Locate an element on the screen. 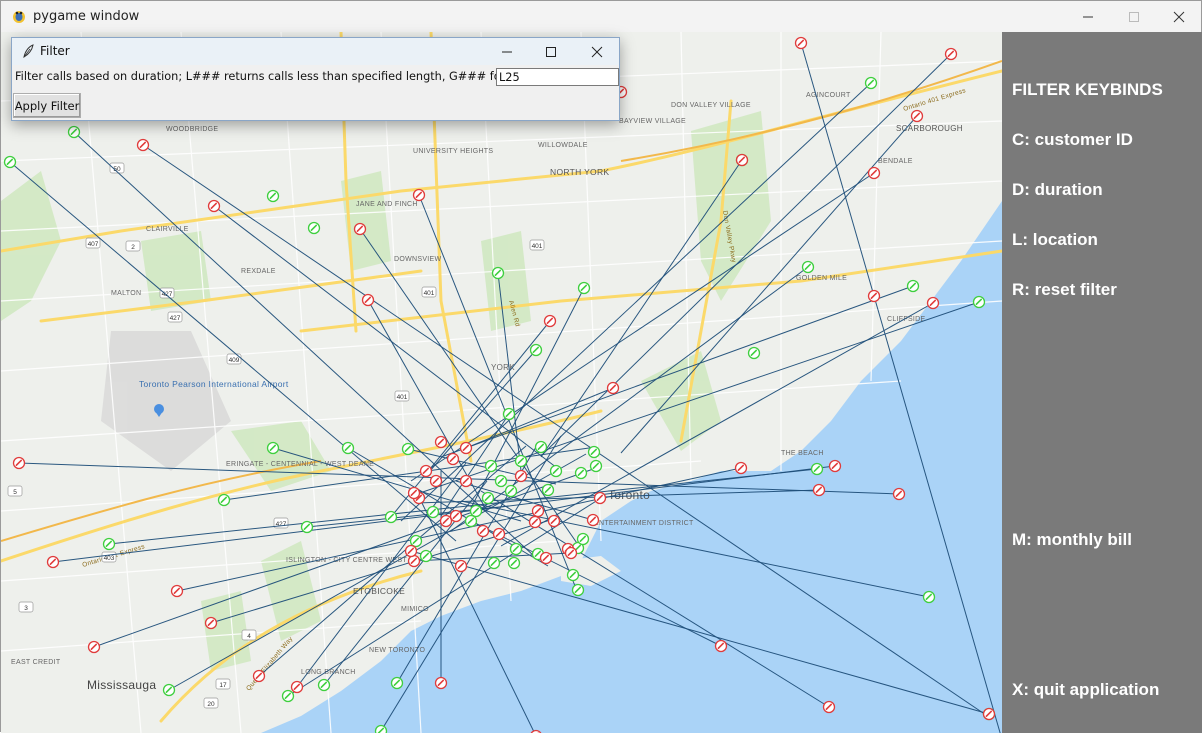 This screenshot has height=733, width=1202. maximize-button is located at coordinates (1134, 16).